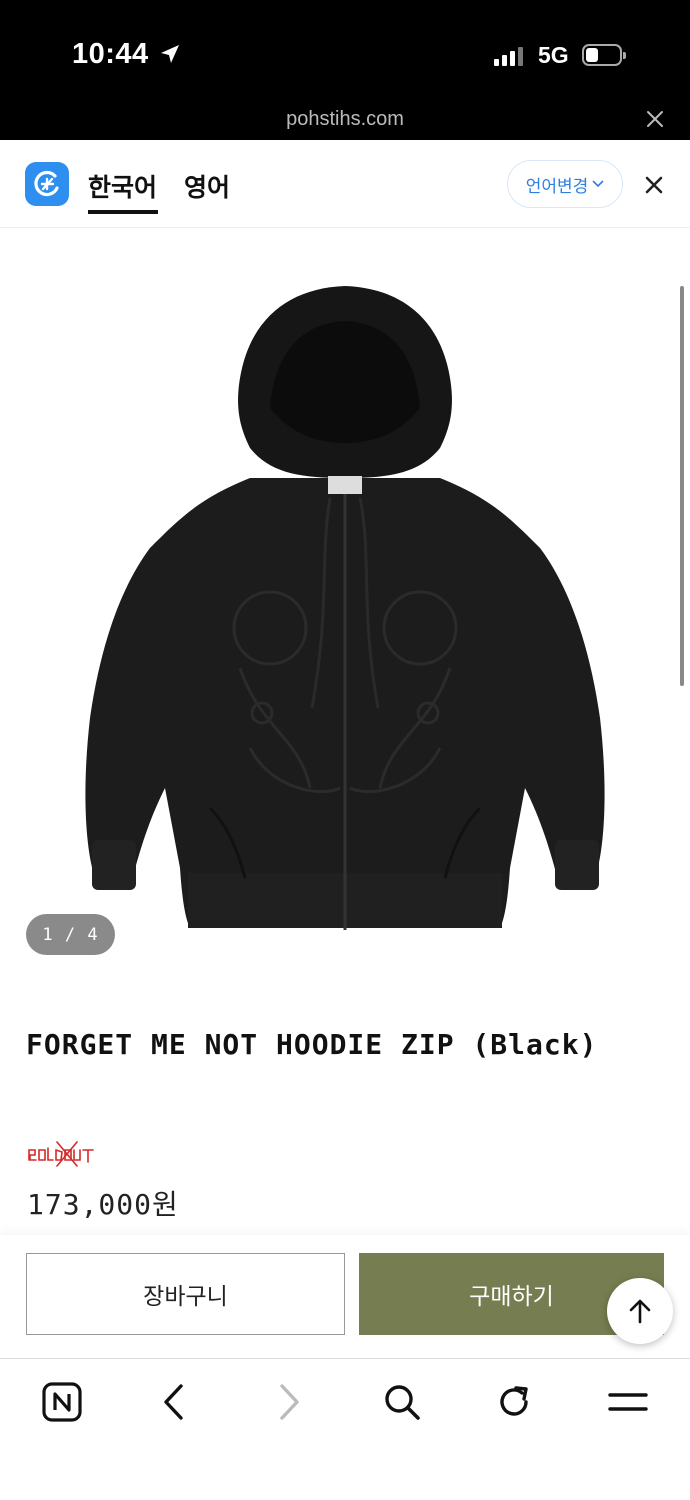  What do you see at coordinates (61, 1154) in the screenshot?
I see `sold-out-badge` at bounding box center [61, 1154].